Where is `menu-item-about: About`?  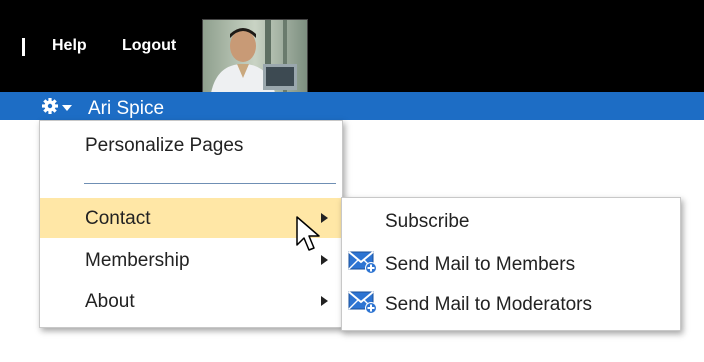
menu-item-about: About is located at coordinates (110, 302).